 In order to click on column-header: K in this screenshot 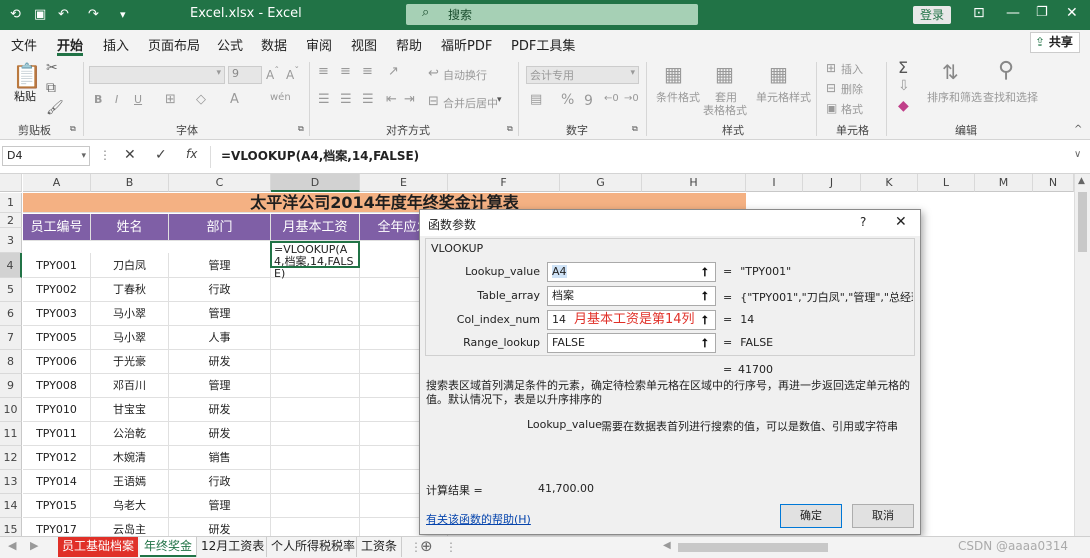, I will do `click(889, 183)`.